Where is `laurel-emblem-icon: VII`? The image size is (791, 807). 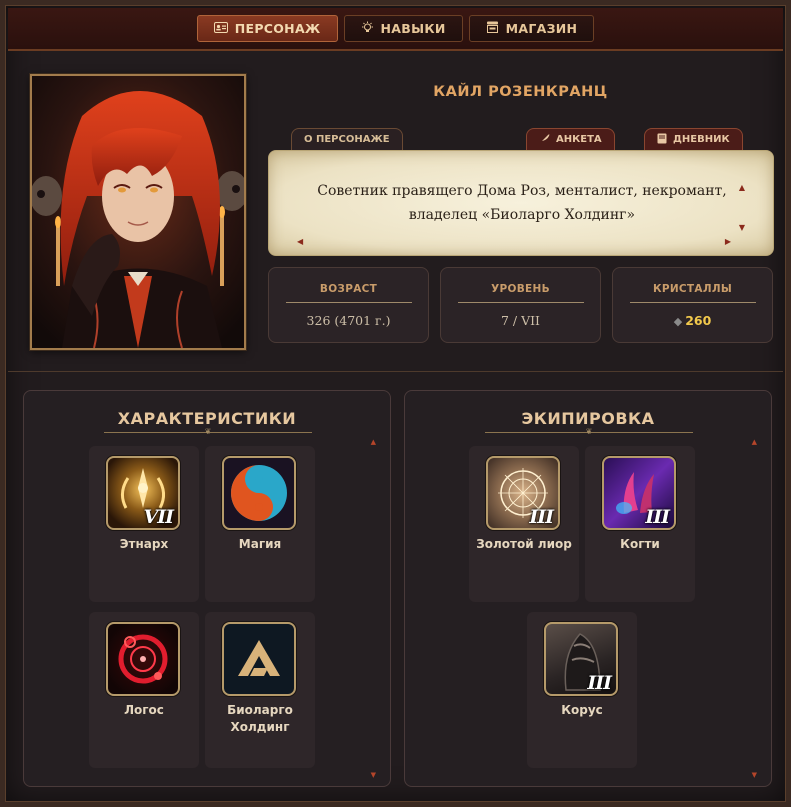
laurel-emblem-icon: VII is located at coordinates (143, 493).